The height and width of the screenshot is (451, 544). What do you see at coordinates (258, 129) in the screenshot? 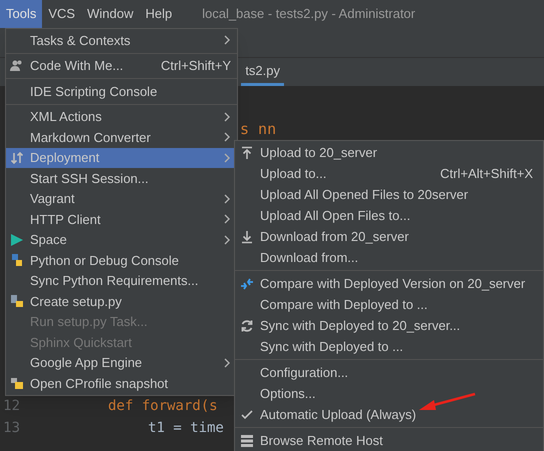
I see `code-line: s nn` at bounding box center [258, 129].